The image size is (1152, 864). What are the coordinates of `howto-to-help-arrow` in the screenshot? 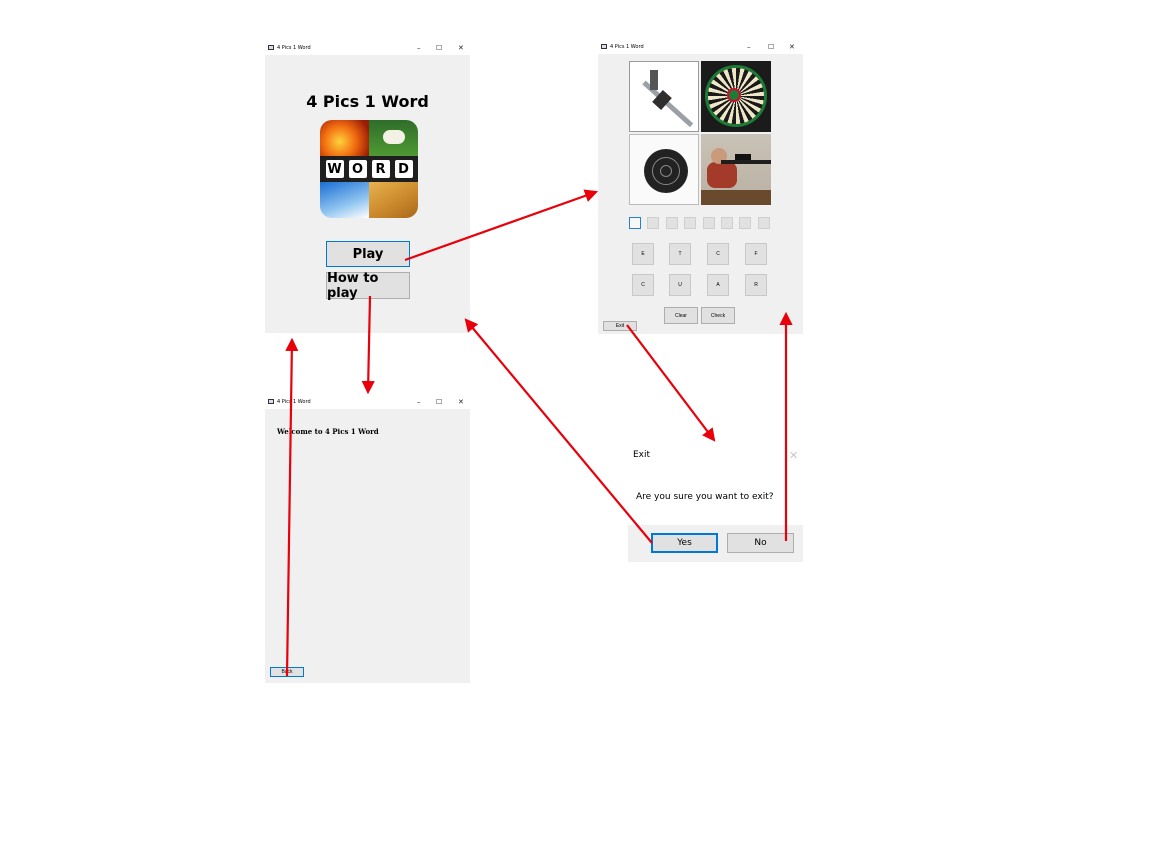 It's located at (368, 345).